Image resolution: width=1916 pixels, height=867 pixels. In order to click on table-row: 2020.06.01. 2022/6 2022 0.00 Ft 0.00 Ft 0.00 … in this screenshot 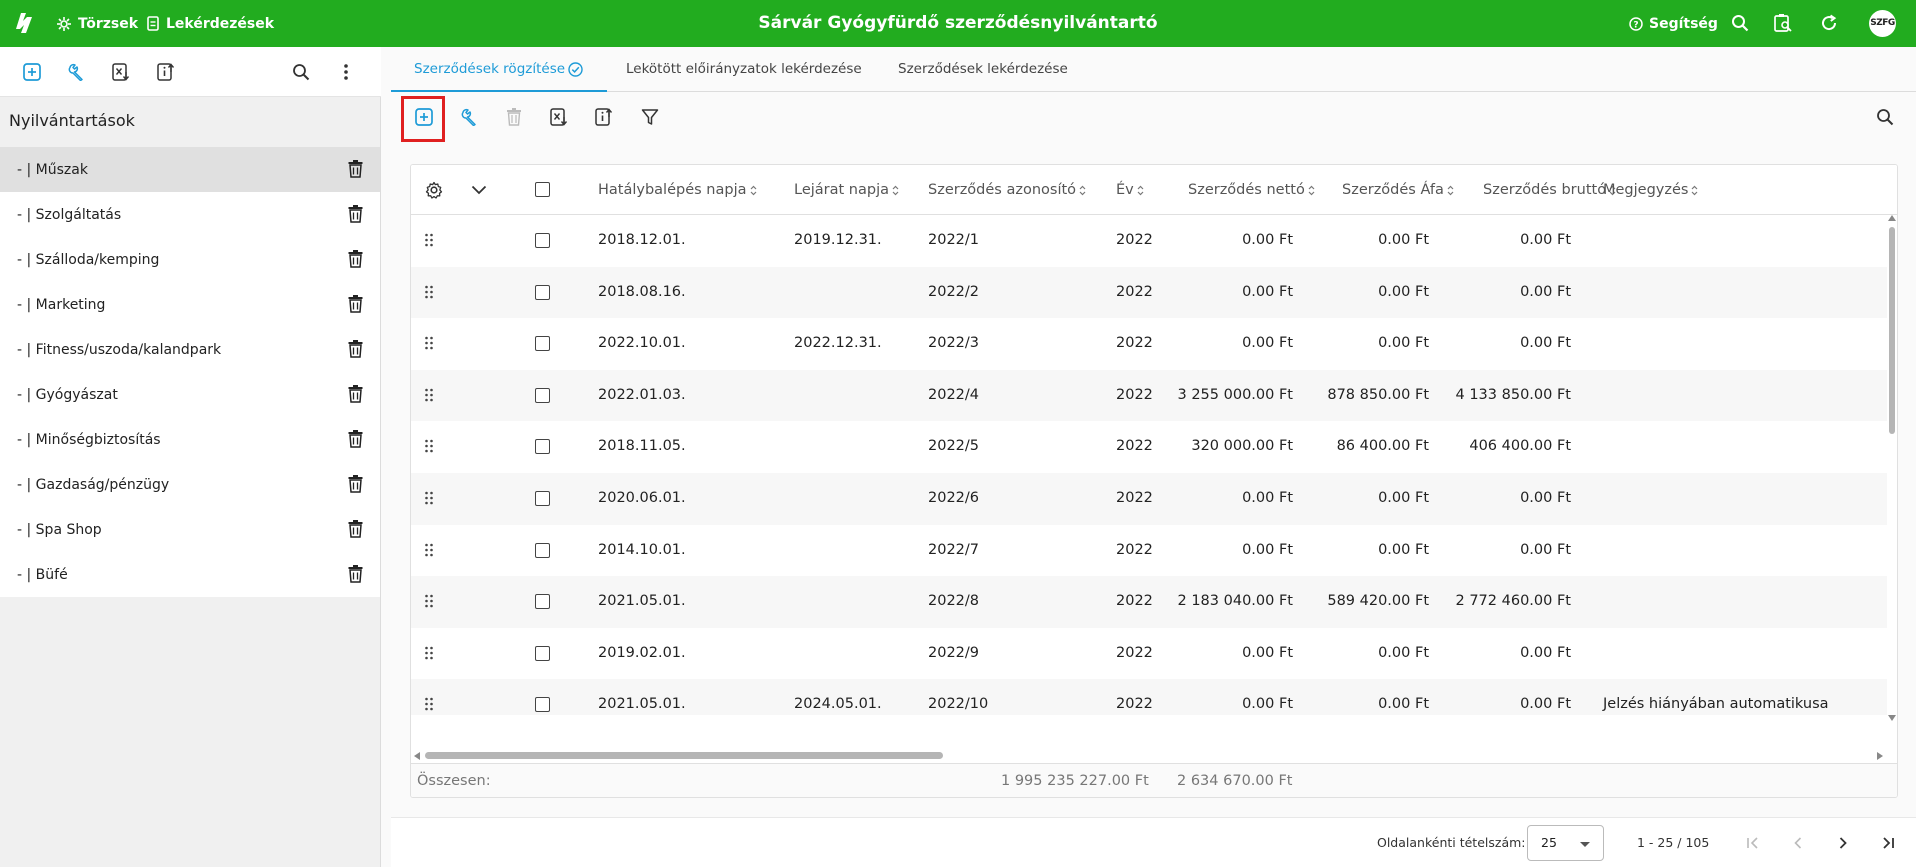, I will do `click(1149, 499)`.